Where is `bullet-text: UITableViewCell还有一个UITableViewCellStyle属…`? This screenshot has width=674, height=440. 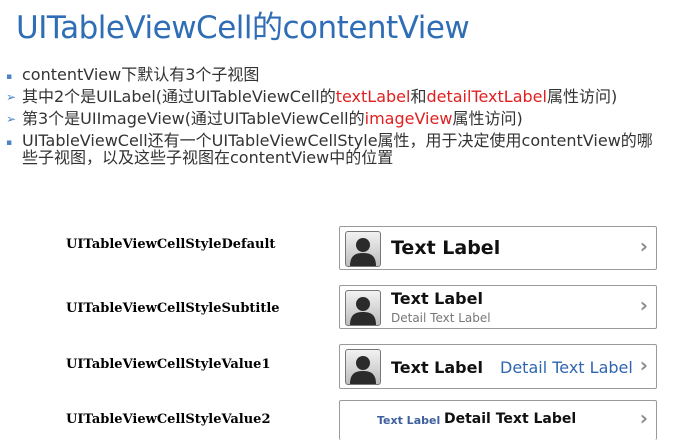 bullet-text: UITableViewCell还有一个UITableViewCellStyle属… is located at coordinates (337, 149).